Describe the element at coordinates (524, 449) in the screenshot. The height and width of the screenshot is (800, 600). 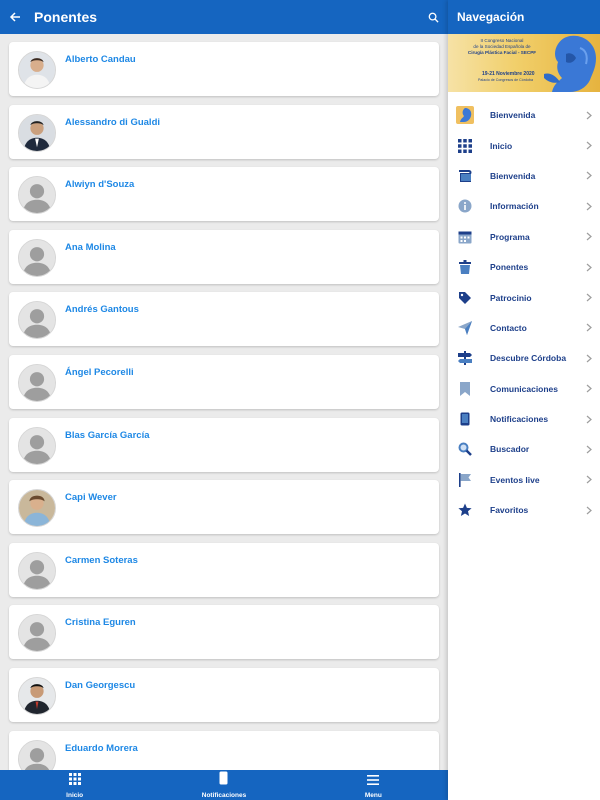
I see `nav-item: Buscador` at that location.